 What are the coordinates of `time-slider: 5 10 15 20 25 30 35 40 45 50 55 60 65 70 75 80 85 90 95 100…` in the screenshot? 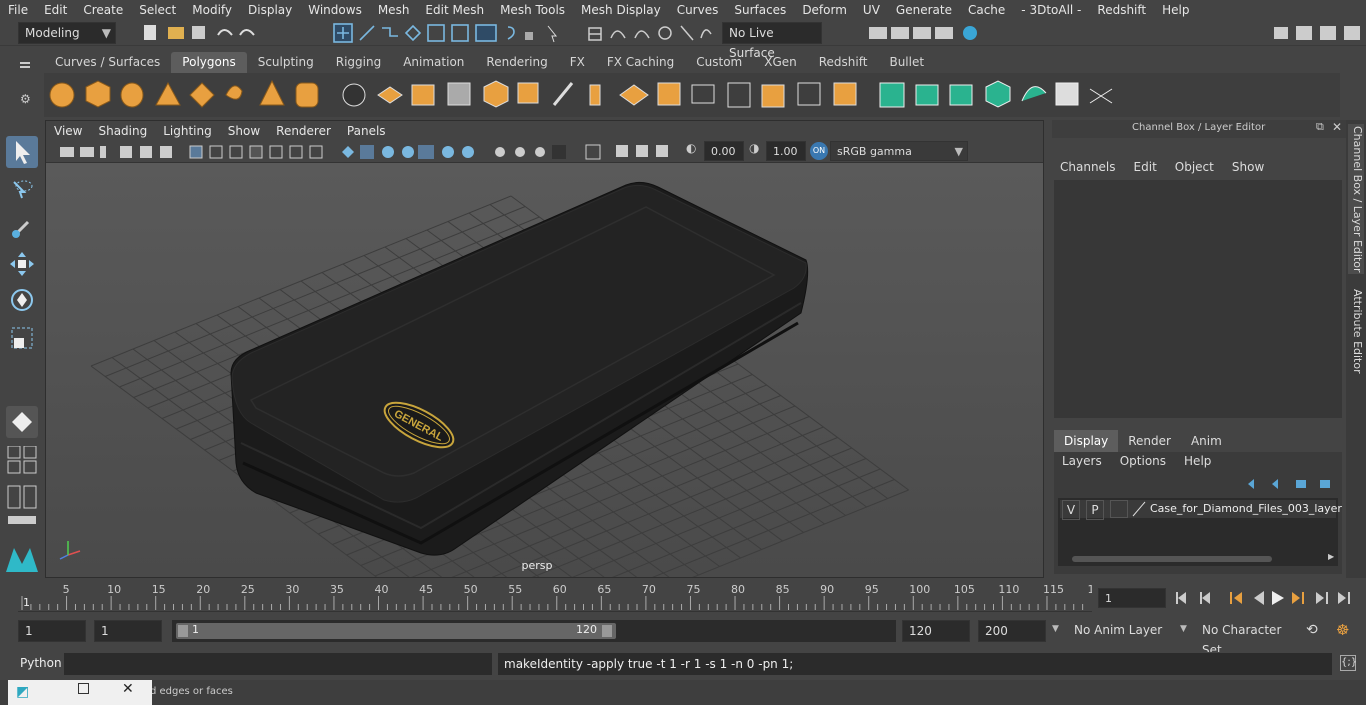 It's located at (683, 598).